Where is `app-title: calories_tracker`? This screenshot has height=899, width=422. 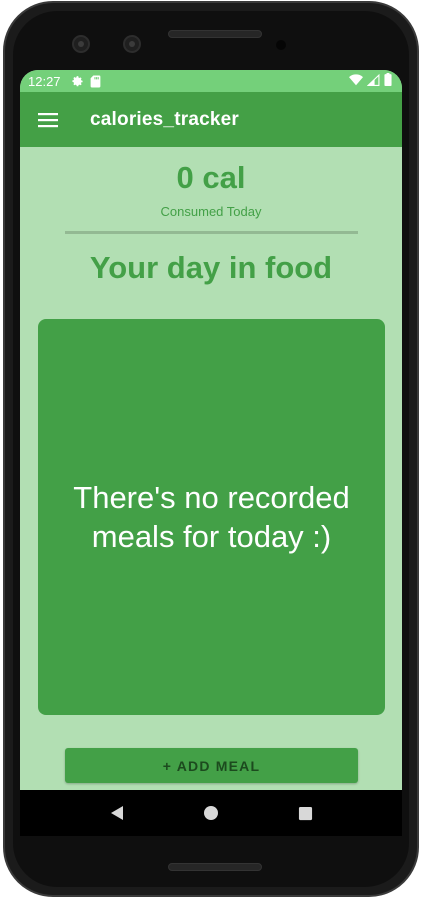 app-title: calories_tracker is located at coordinates (164, 119).